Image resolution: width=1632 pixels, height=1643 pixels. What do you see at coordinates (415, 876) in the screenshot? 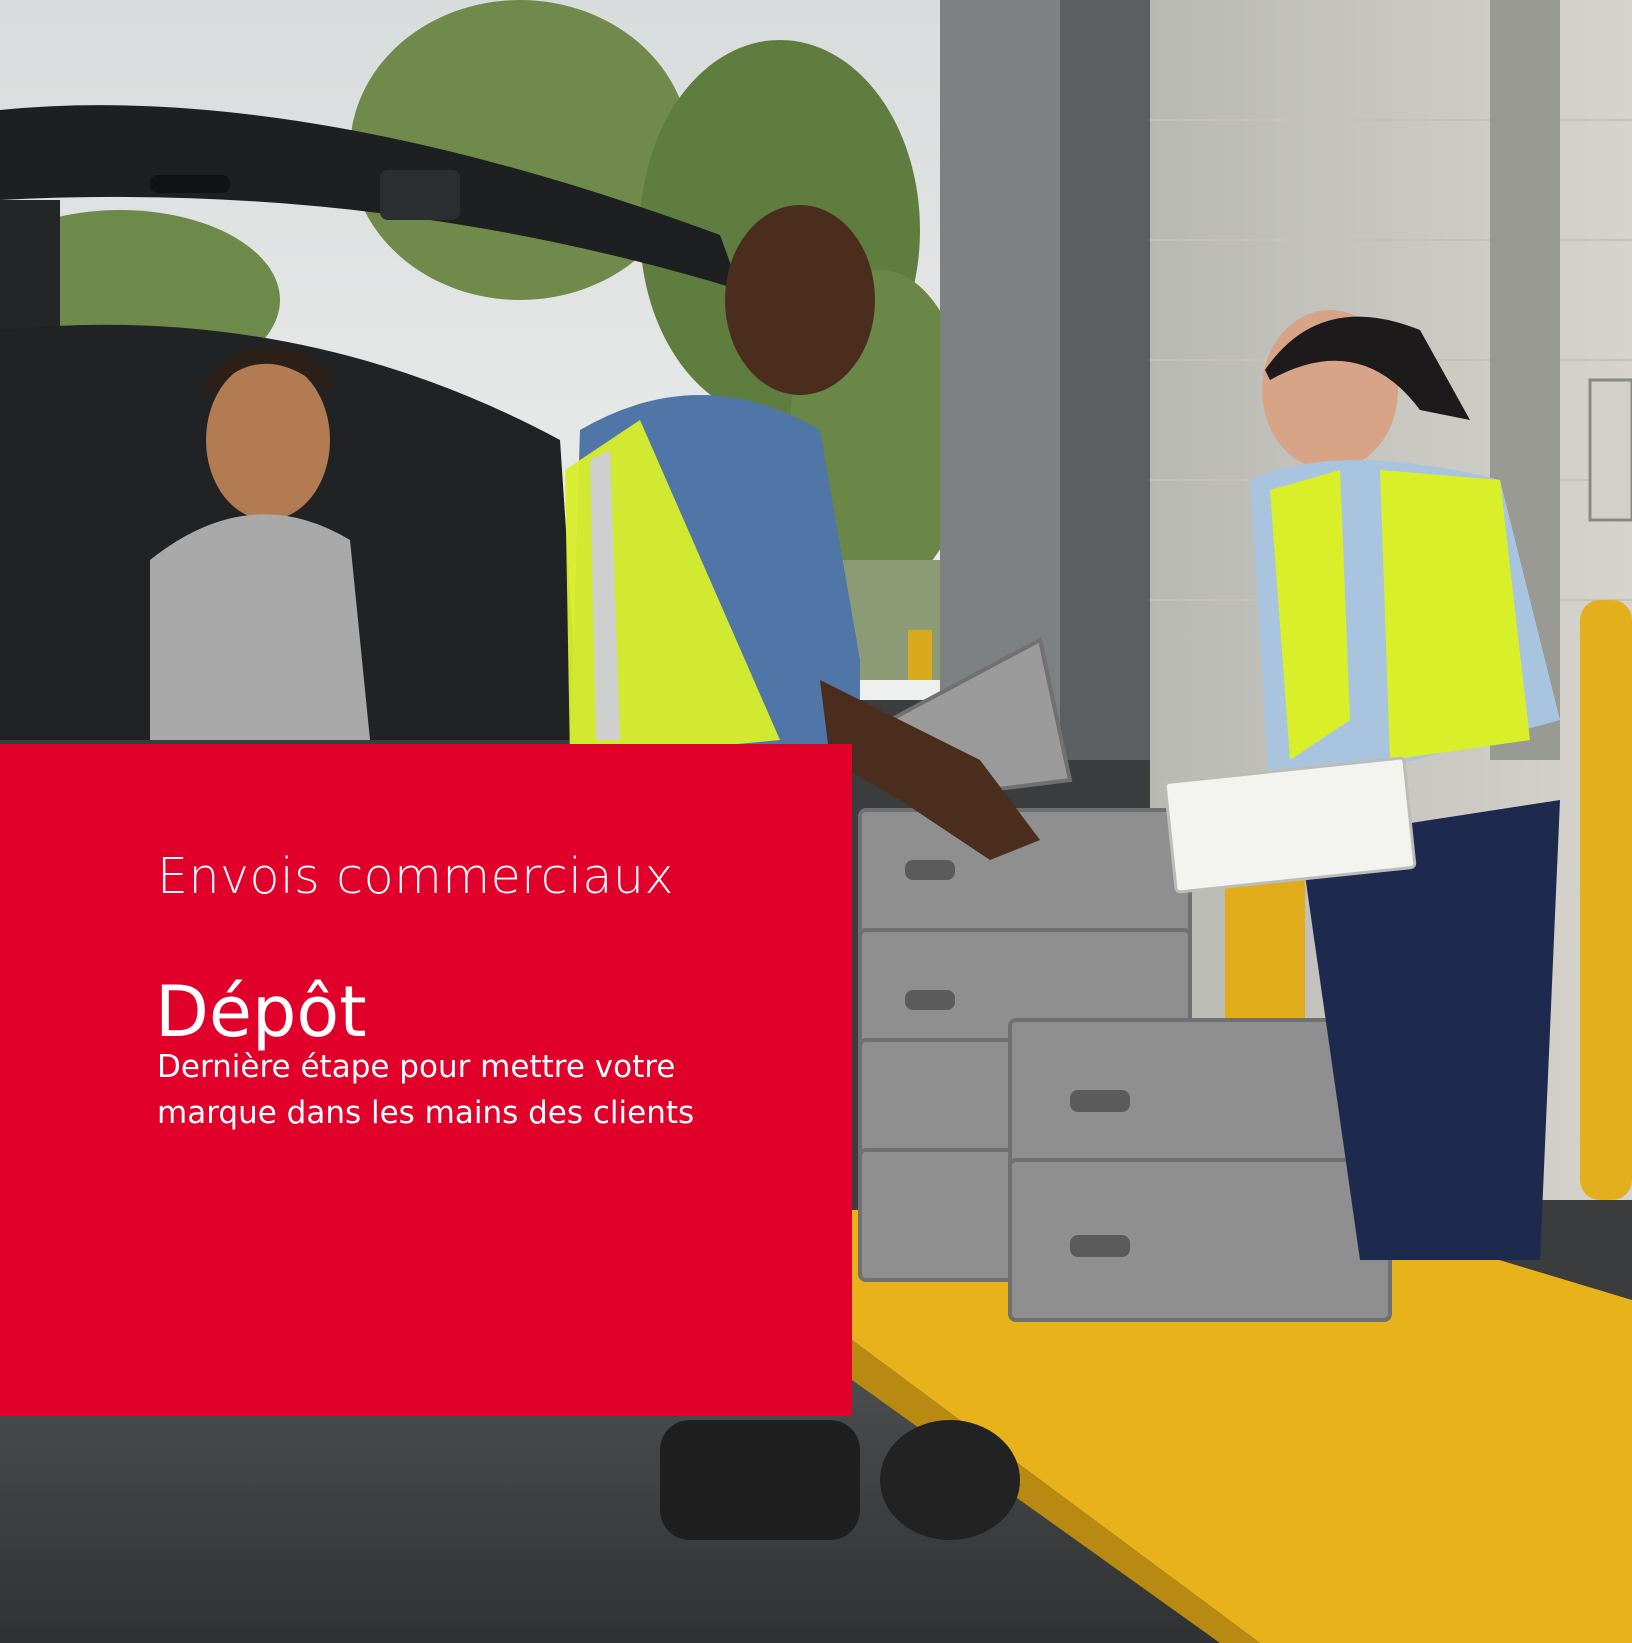
I see `section-eyebrow: Envois commerciaux` at bounding box center [415, 876].